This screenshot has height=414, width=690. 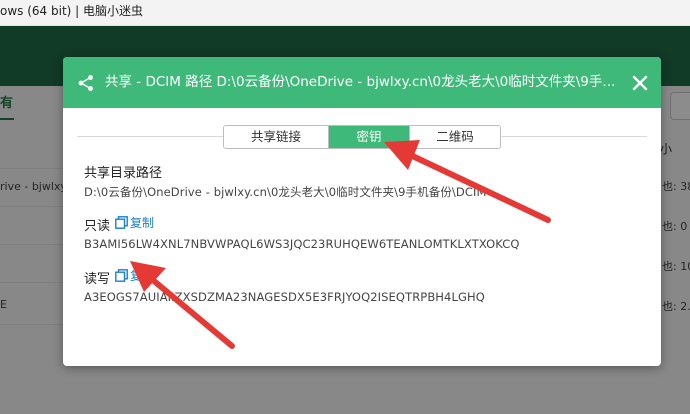 What do you see at coordinates (142, 223) in the screenshot?
I see `copy-readonly-label: 复制` at bounding box center [142, 223].